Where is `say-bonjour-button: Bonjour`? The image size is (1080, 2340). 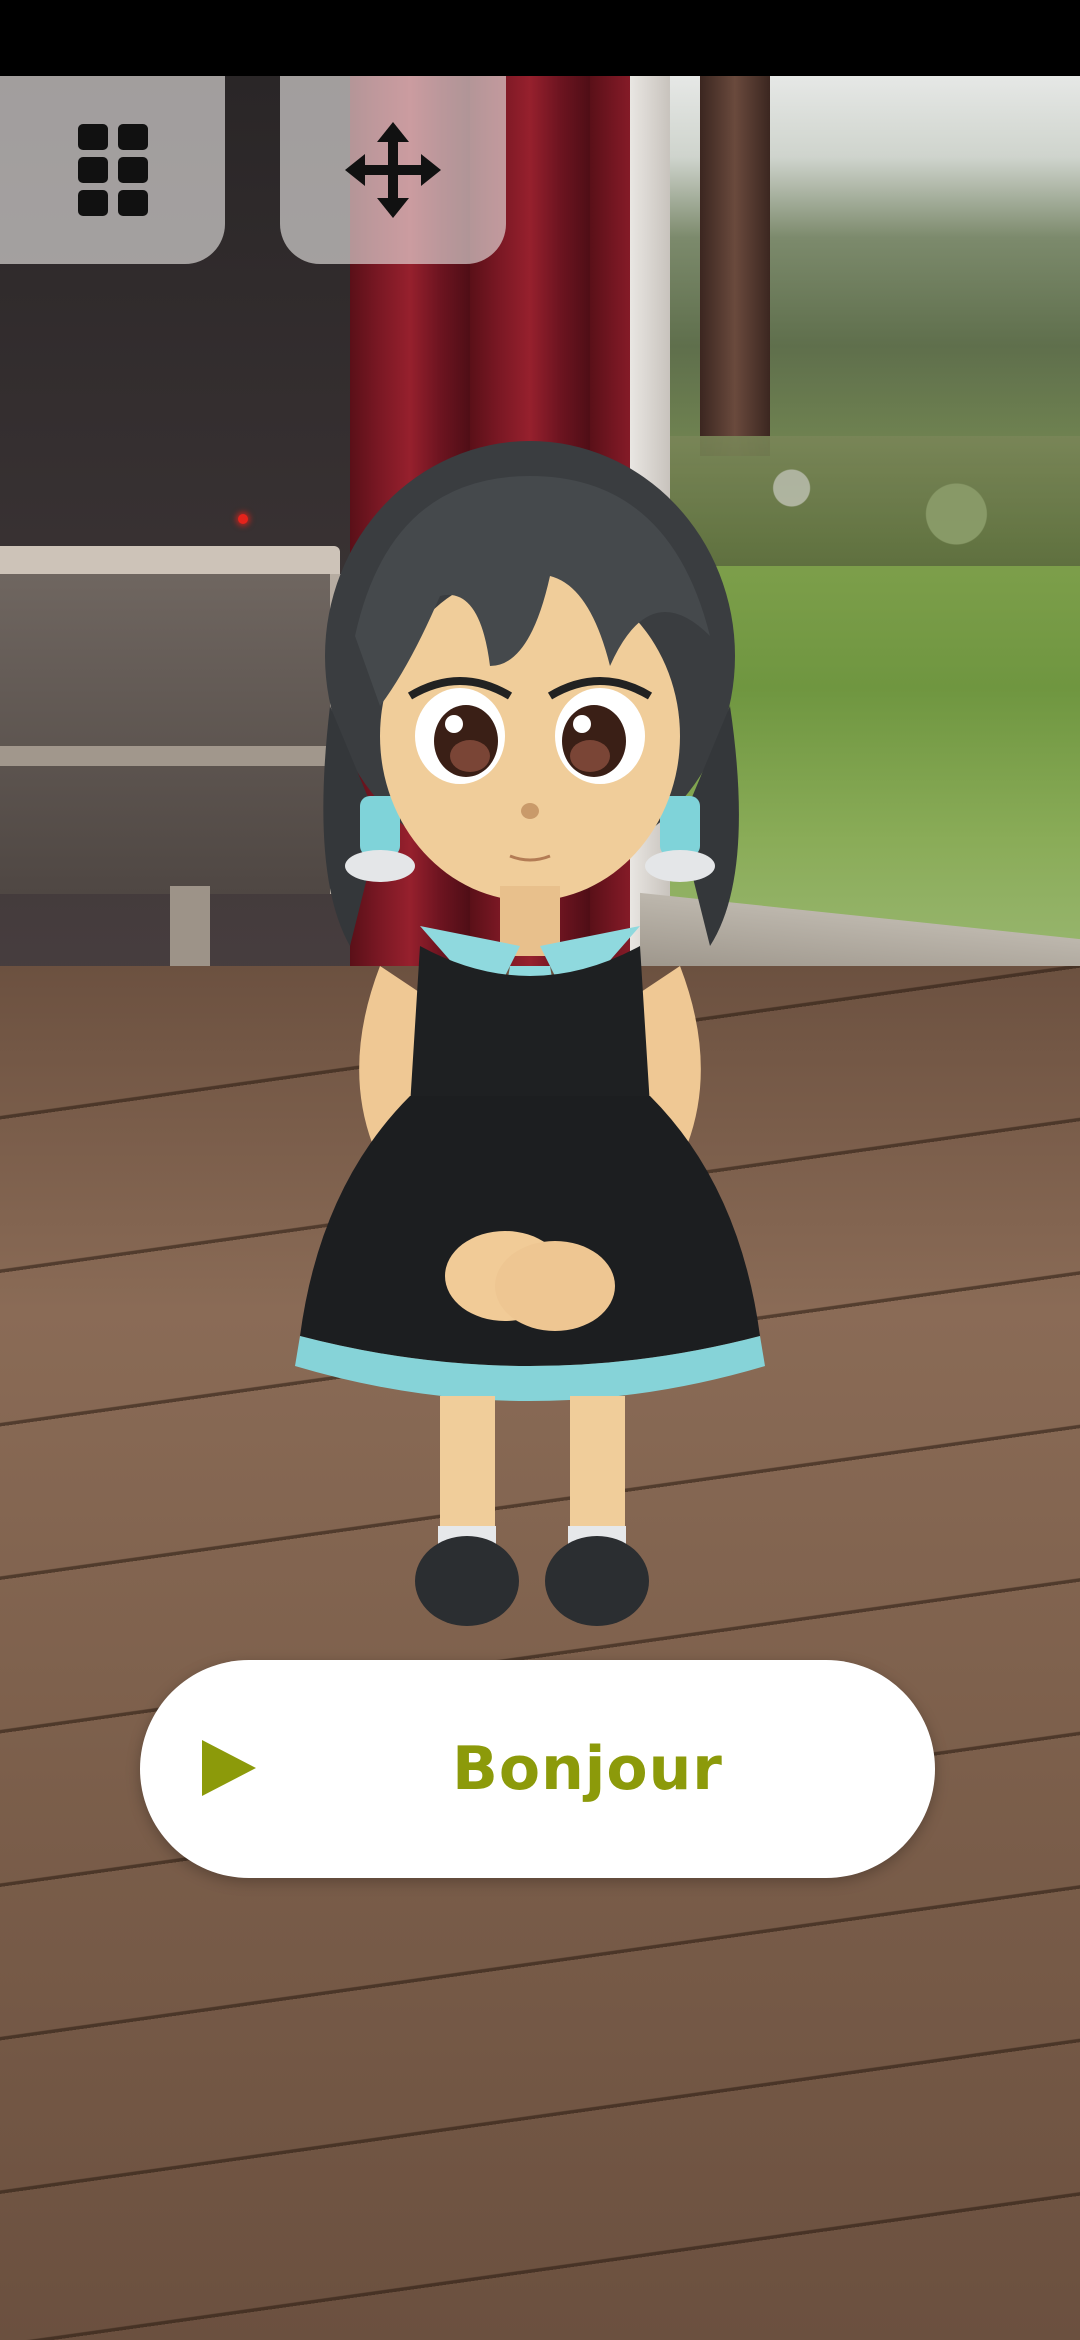
say-bonjour-button: Bonjour is located at coordinates (537, 1769).